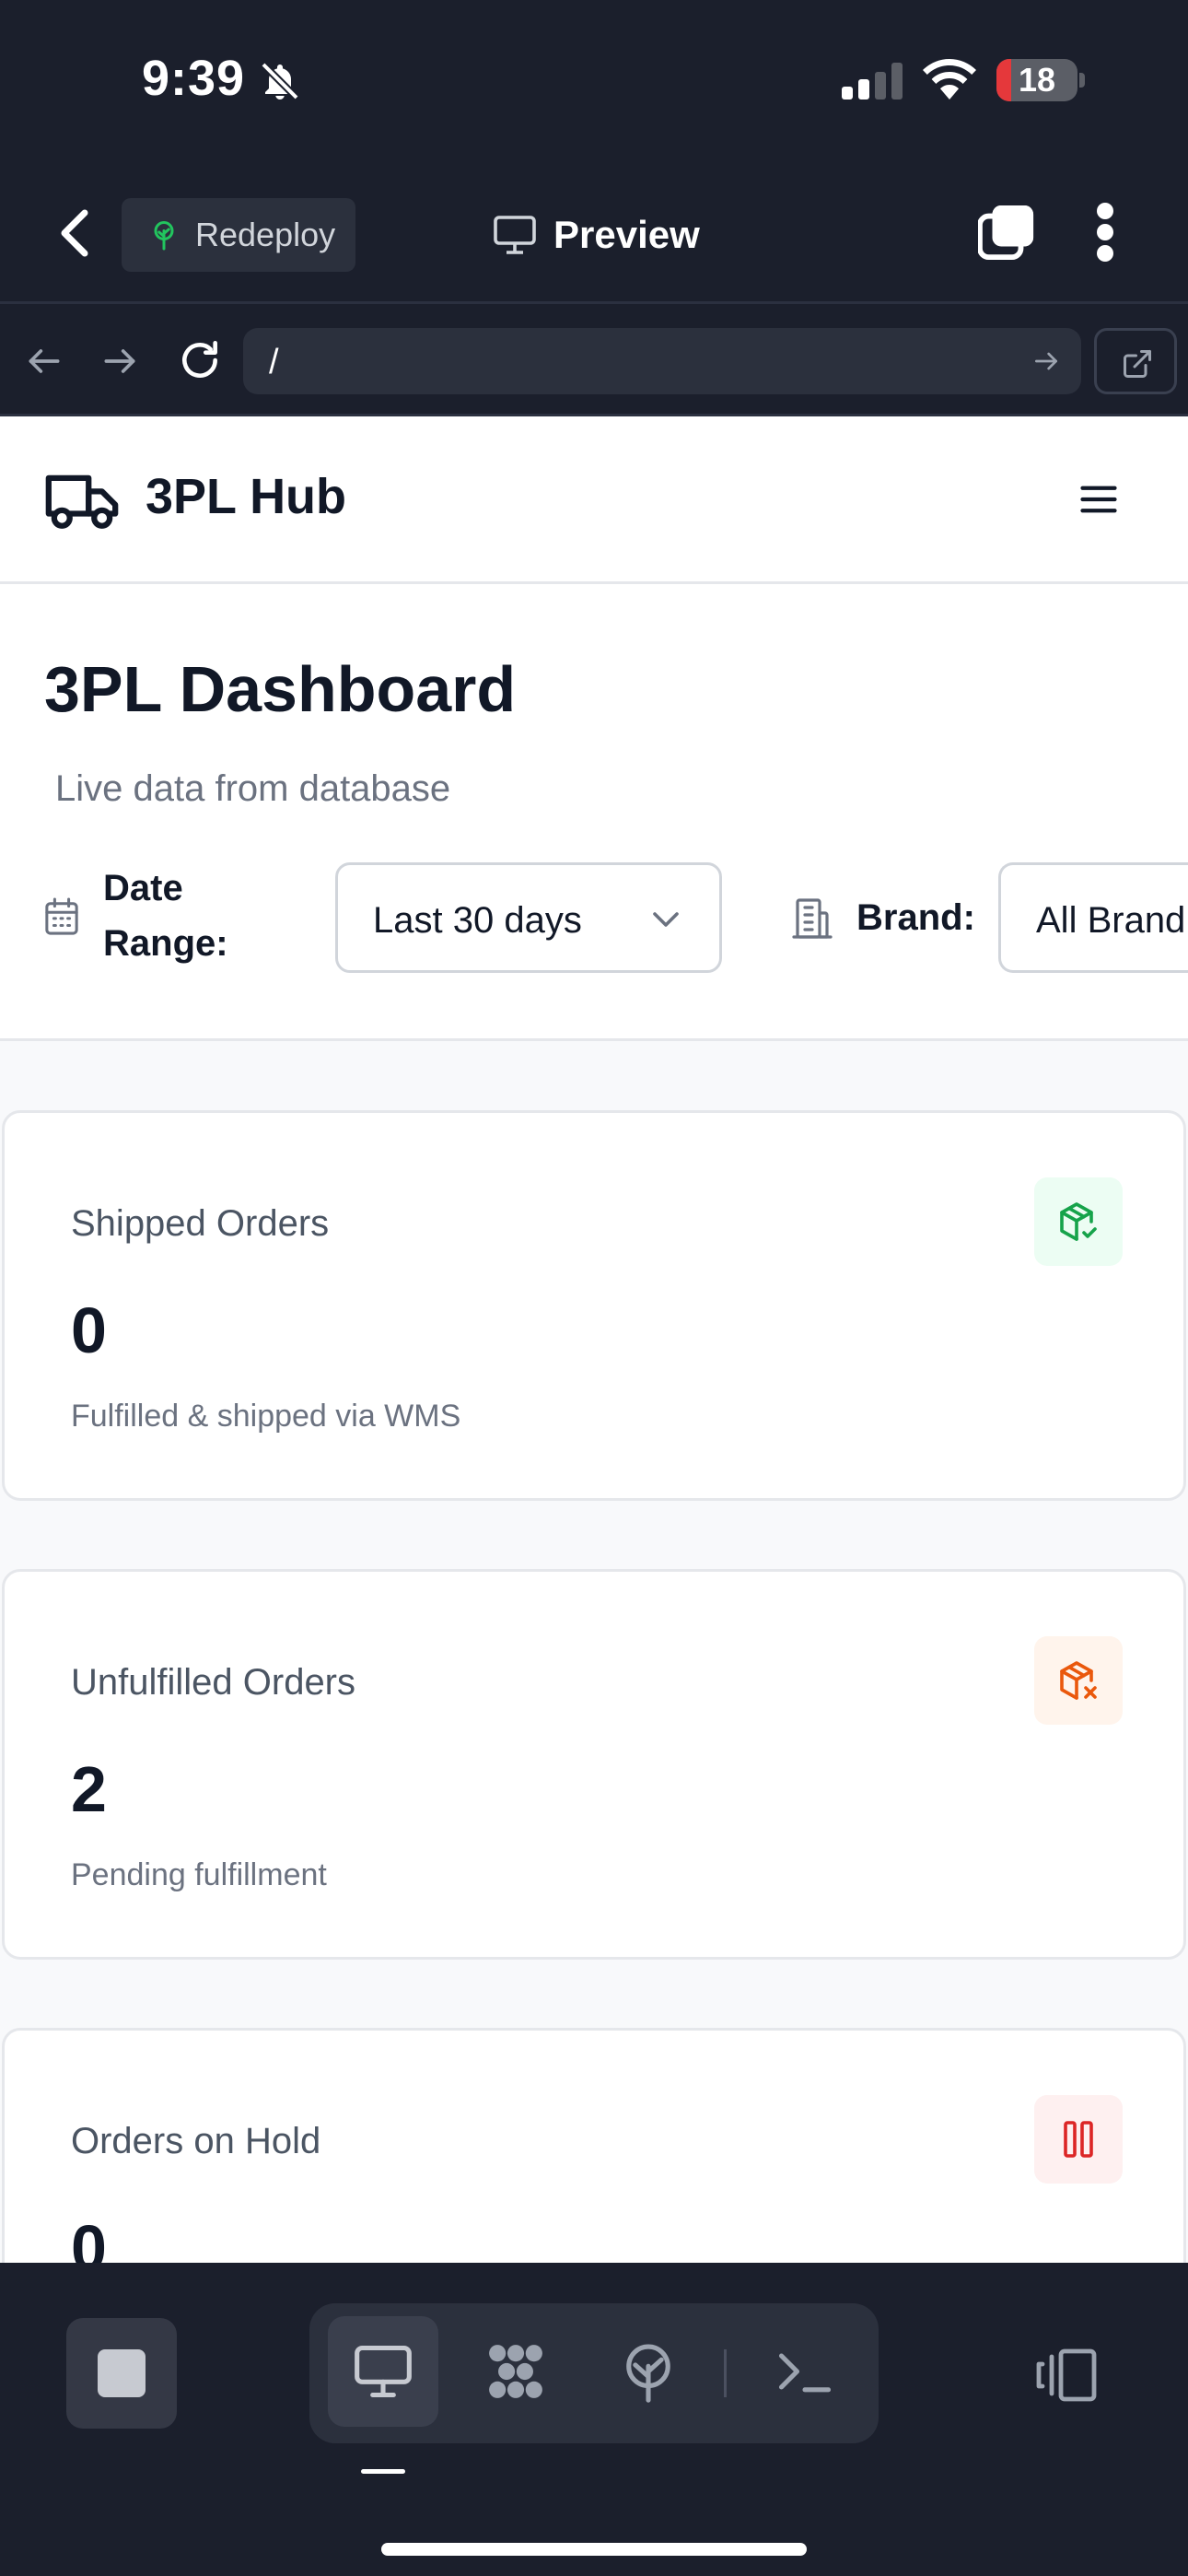  I want to click on pause-icon, so click(1078, 2139).